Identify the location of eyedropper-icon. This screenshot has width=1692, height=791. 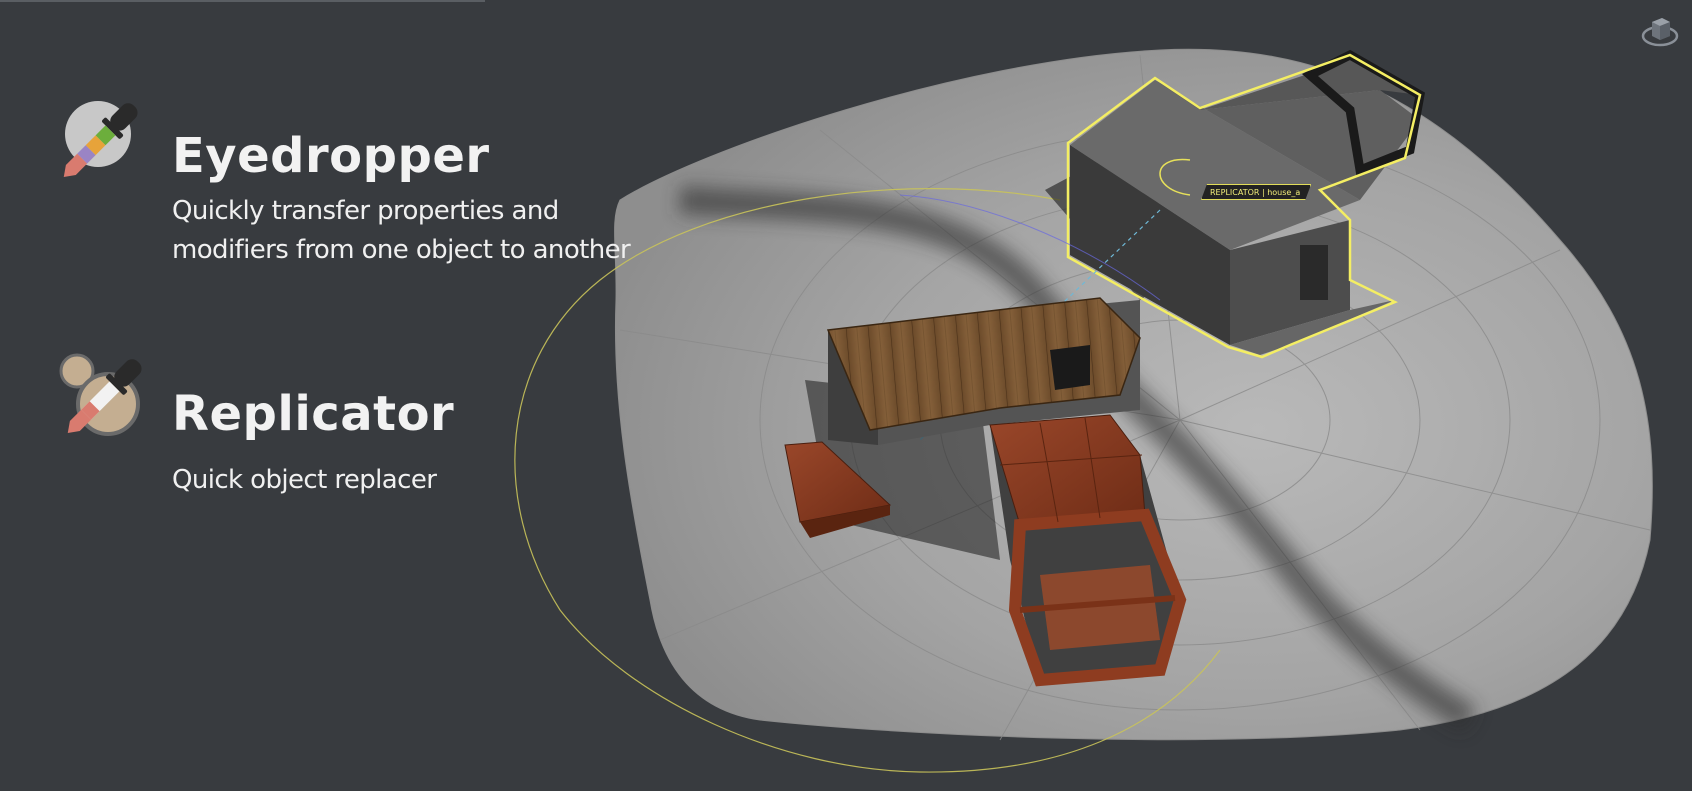
(97, 141).